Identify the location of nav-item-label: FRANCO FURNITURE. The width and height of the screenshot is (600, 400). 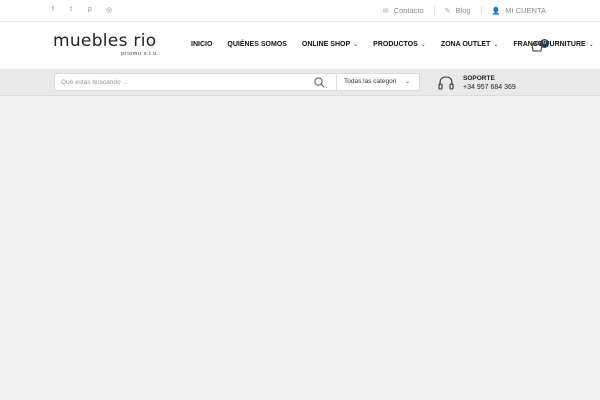
(549, 44).